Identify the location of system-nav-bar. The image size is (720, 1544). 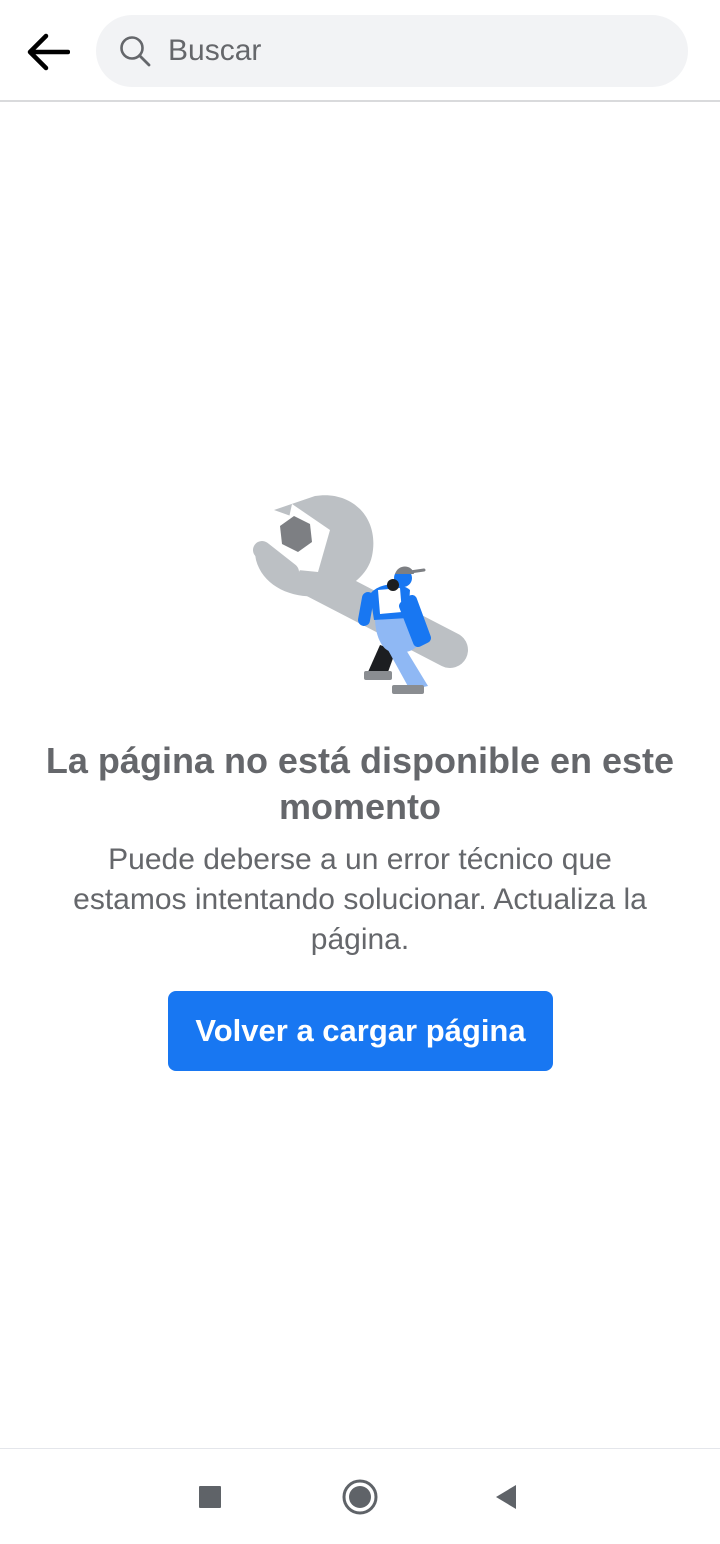
(360, 1496).